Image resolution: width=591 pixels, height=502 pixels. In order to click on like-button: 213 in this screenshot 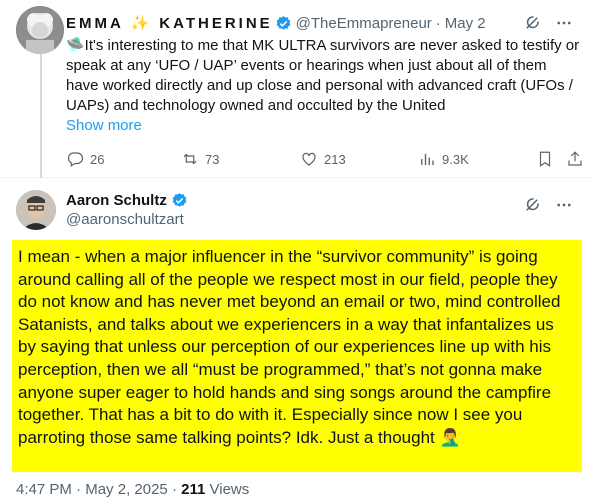, I will do `click(323, 159)`.